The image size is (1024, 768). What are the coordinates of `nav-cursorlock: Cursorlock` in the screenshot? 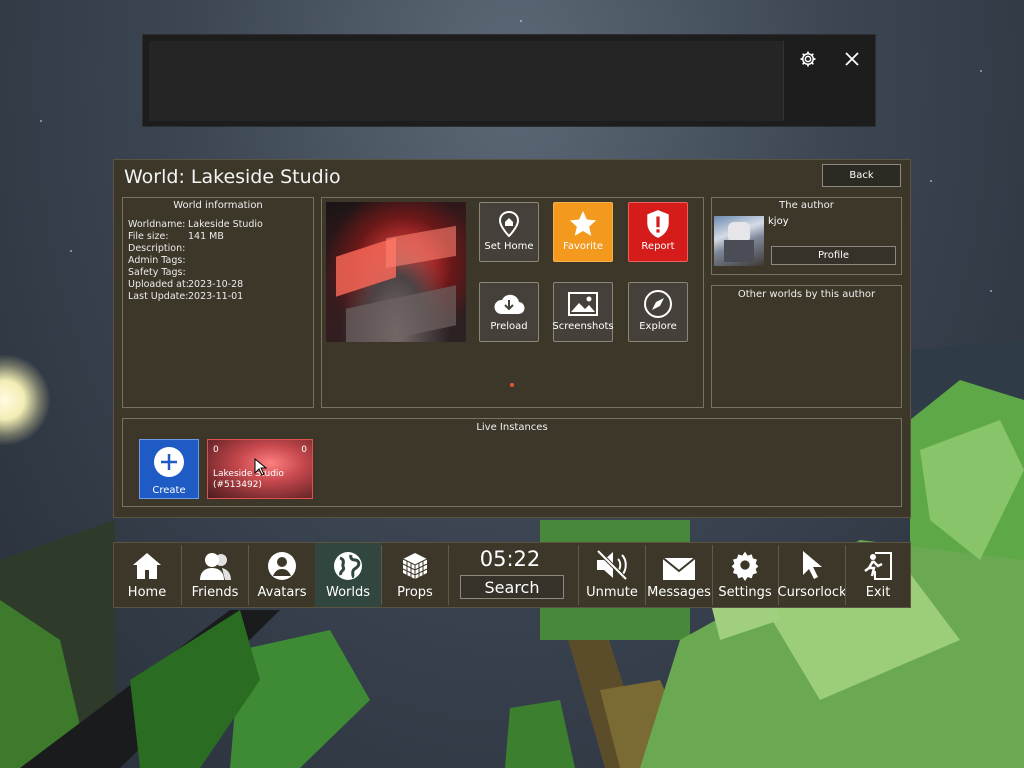 It's located at (812, 575).